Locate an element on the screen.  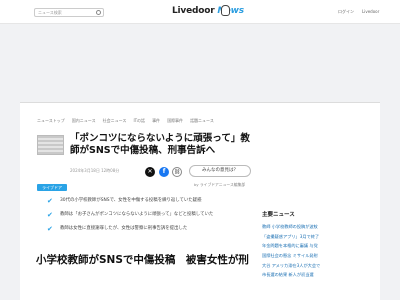
article-headline: 「ポンコツにならないように頑張って」教師がSNSで中傷投稿、刑事告訴へ is located at coordinates (160, 144).